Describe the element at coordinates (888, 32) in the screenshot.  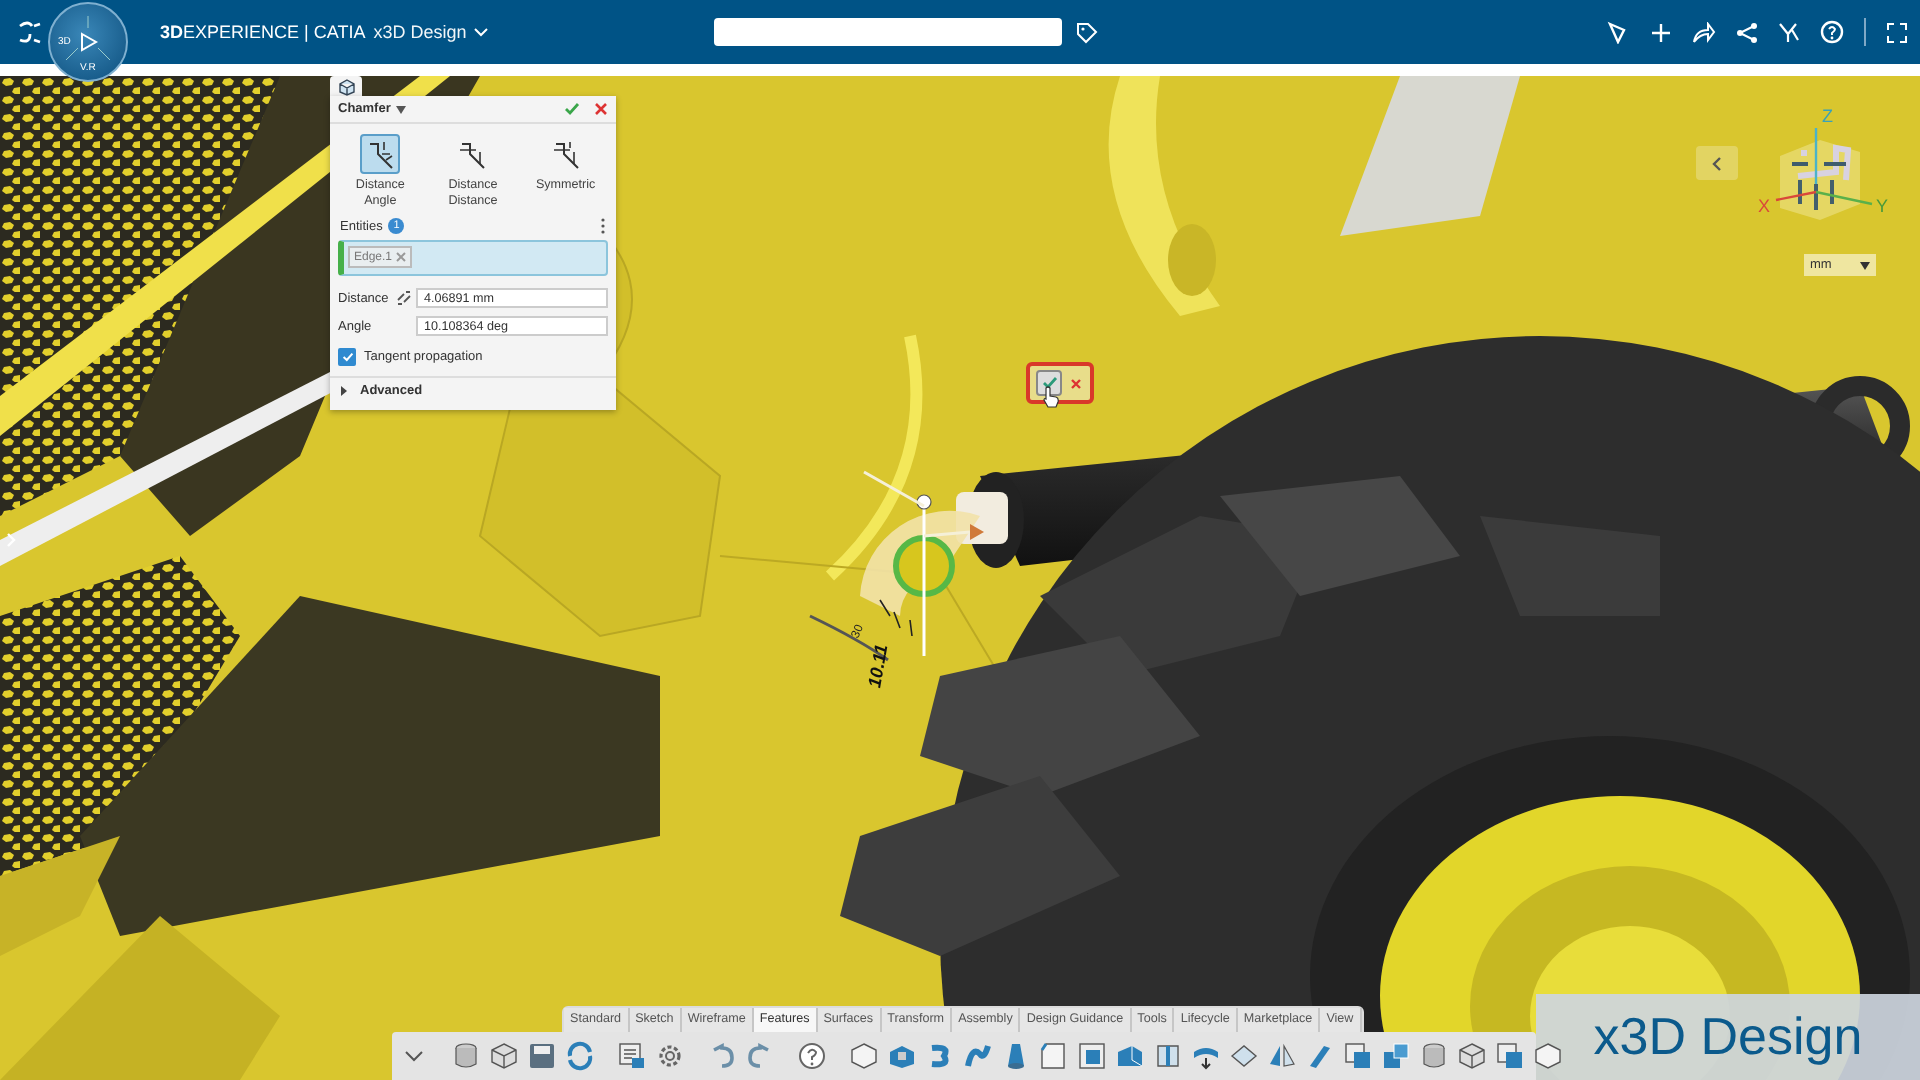
I see `search-field` at that location.